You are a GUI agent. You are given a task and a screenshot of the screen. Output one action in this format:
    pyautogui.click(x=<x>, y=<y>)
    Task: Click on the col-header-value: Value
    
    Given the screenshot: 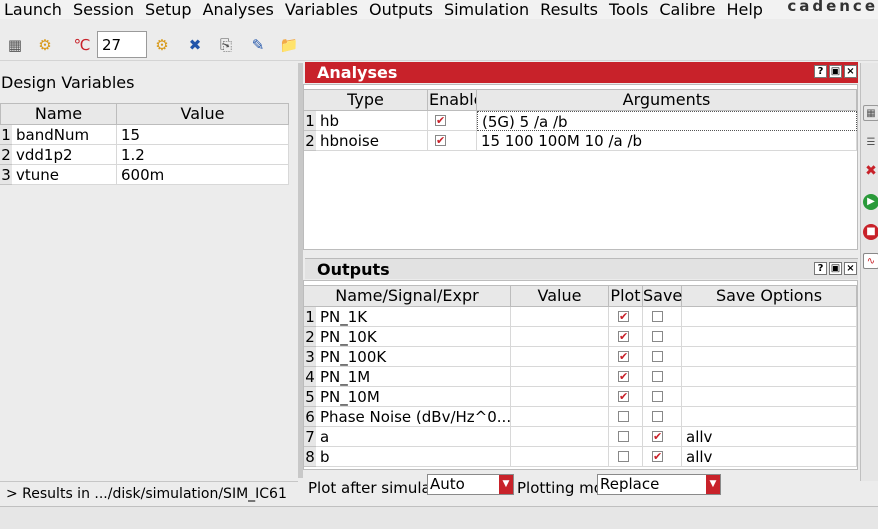 What is the action you would take?
    pyautogui.click(x=203, y=114)
    